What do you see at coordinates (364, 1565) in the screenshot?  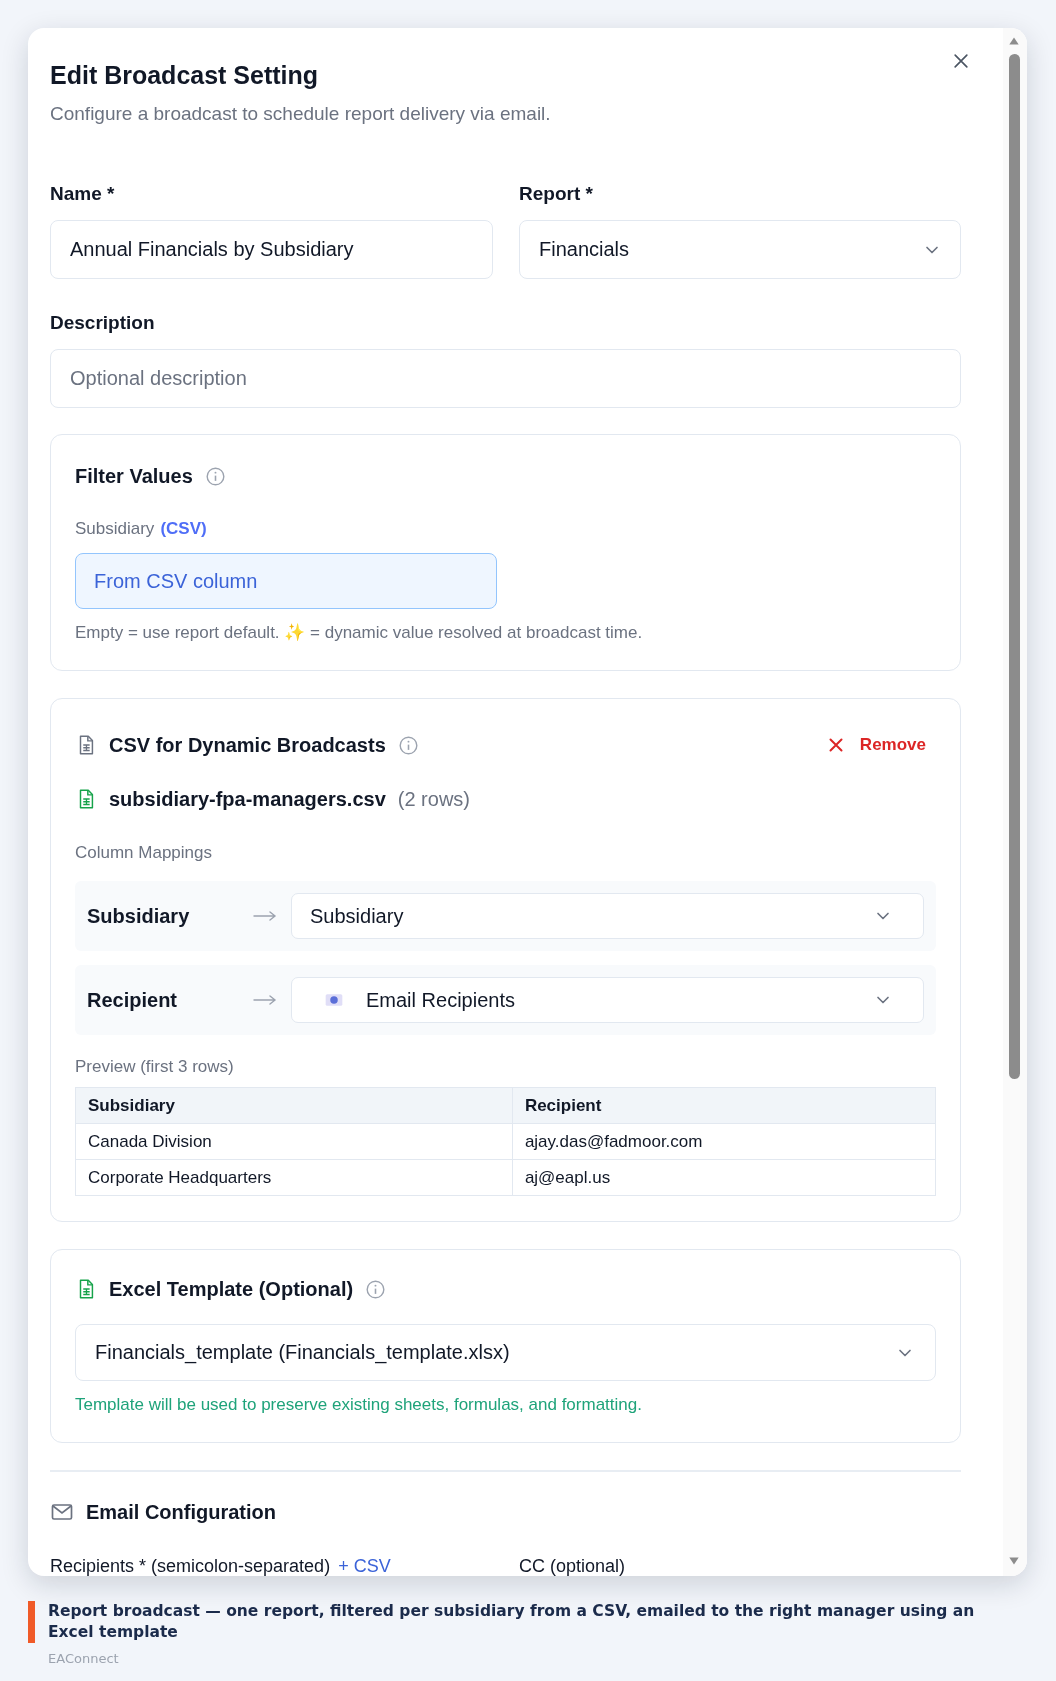 I see `csv-link: + CSV` at bounding box center [364, 1565].